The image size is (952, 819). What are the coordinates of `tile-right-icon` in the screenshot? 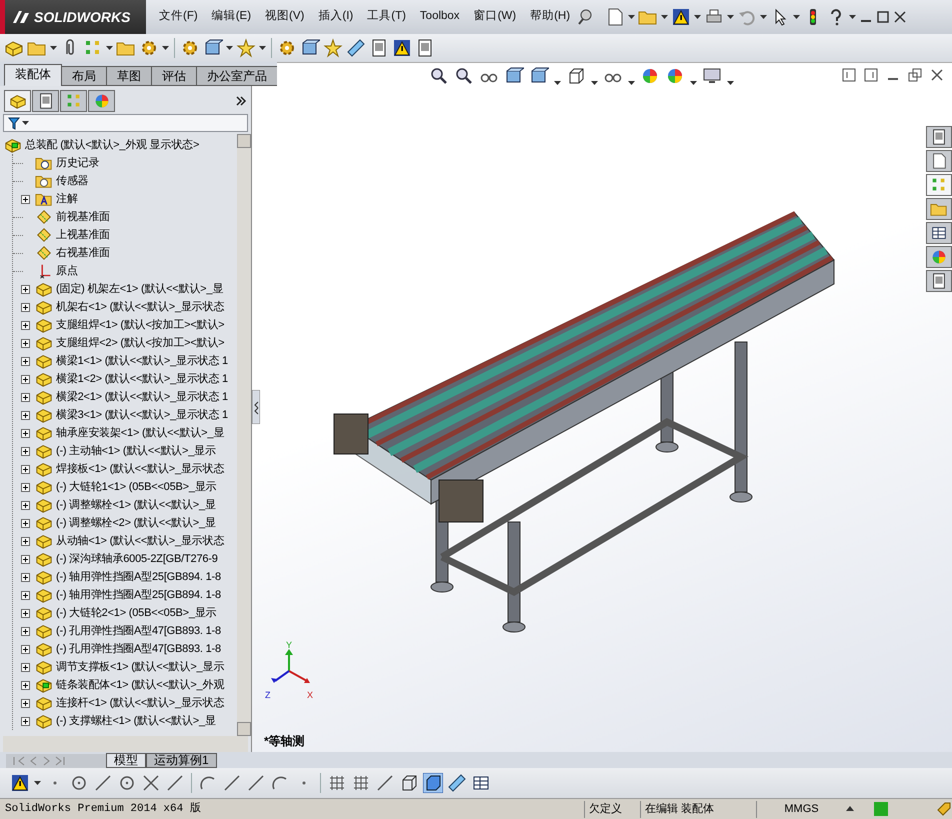 It's located at (871, 75).